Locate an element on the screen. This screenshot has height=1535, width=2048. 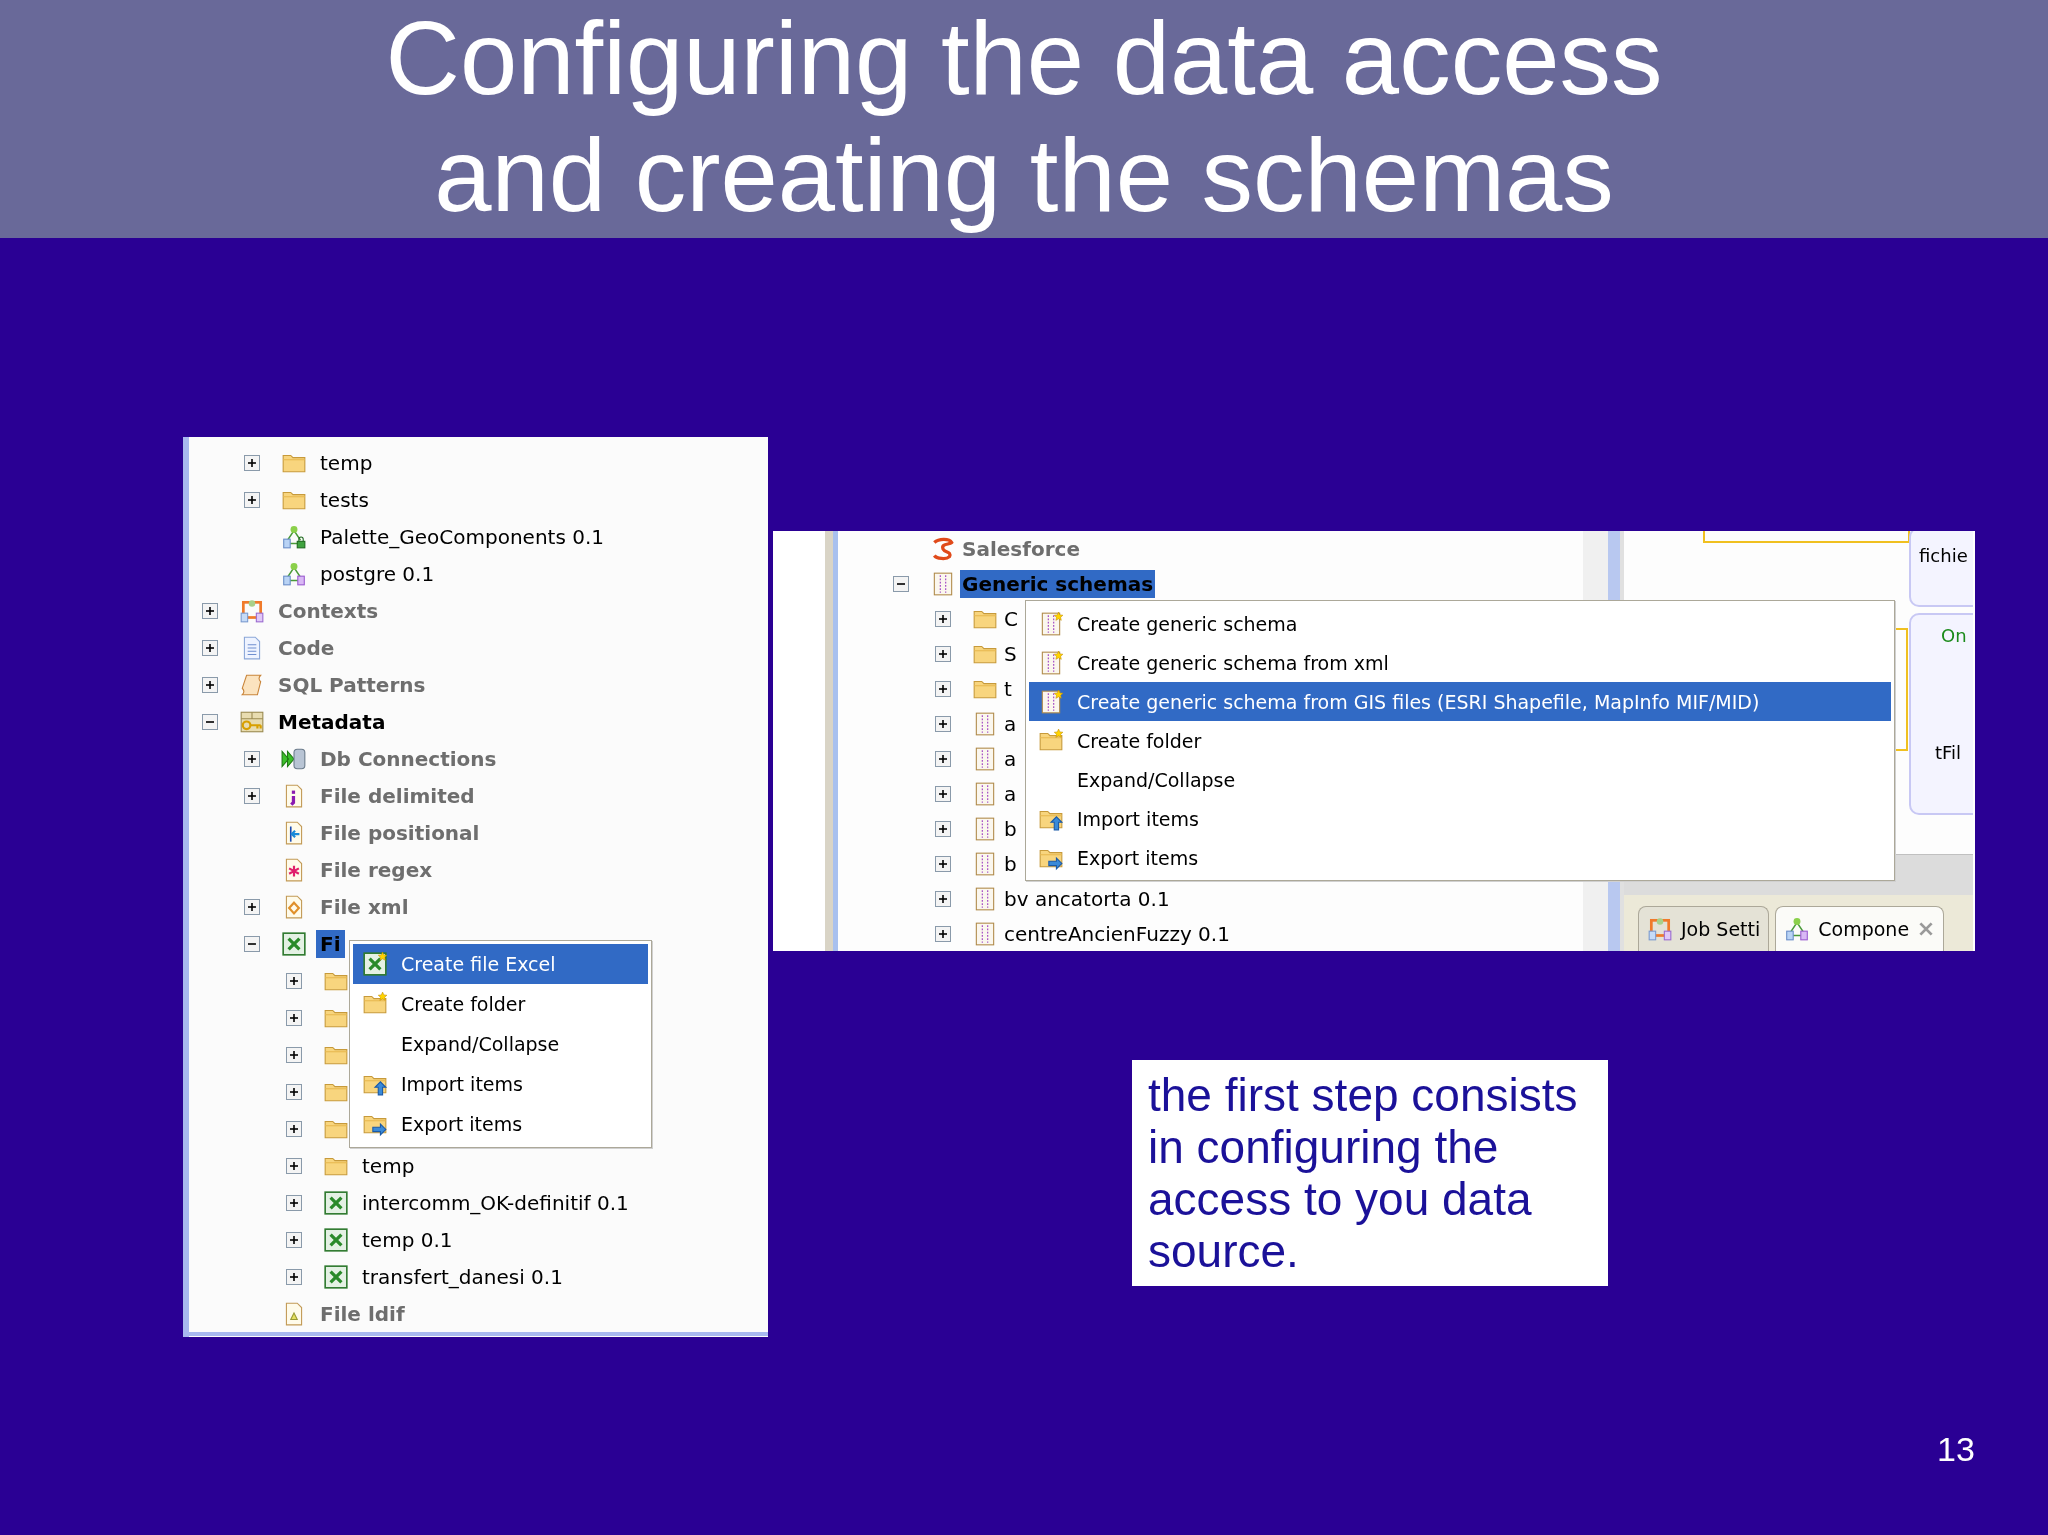
link-label: On is located at coordinates (1954, 635).